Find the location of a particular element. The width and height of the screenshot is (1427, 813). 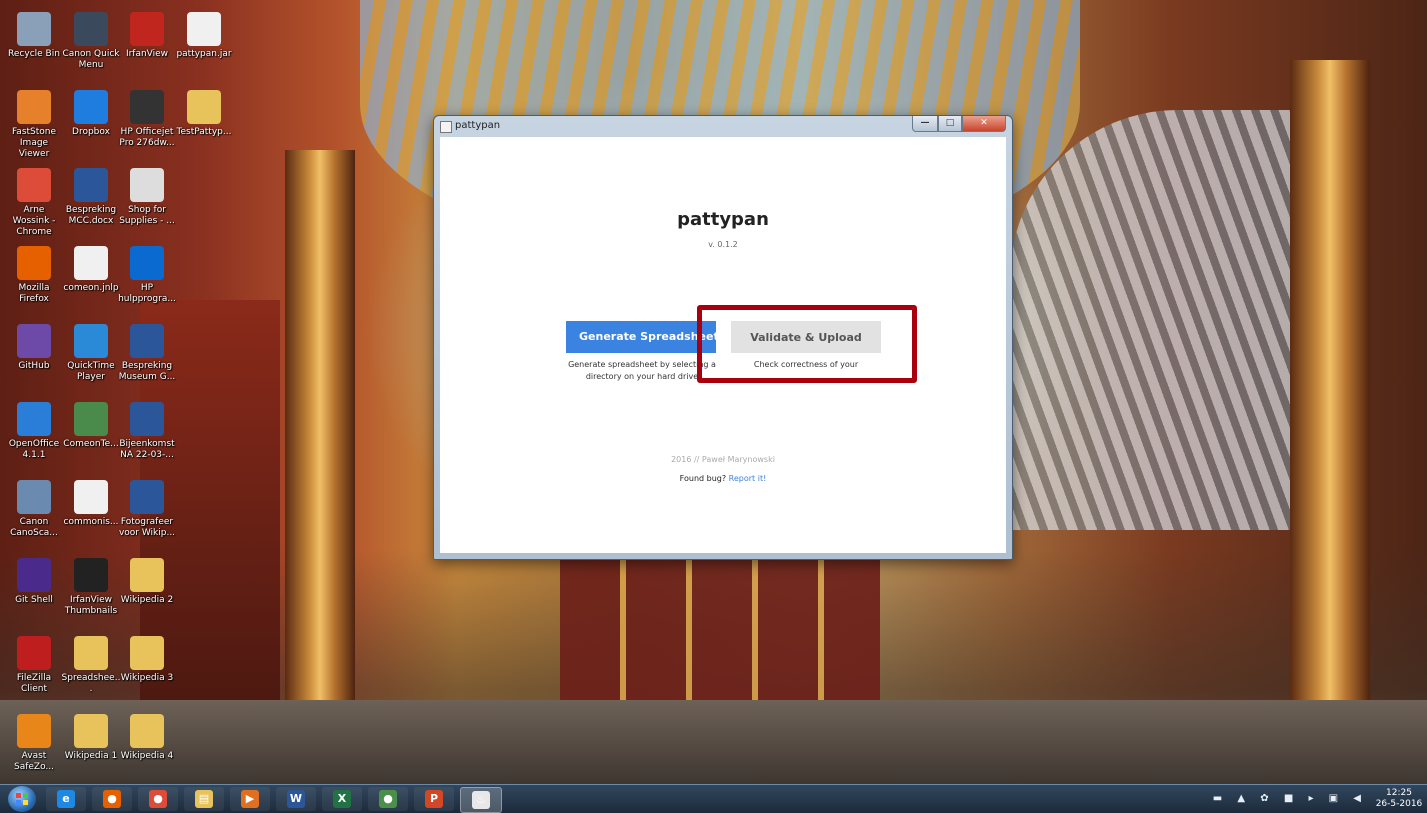

desktop-icon: Wikipedia 2 is located at coordinates (147, 582).